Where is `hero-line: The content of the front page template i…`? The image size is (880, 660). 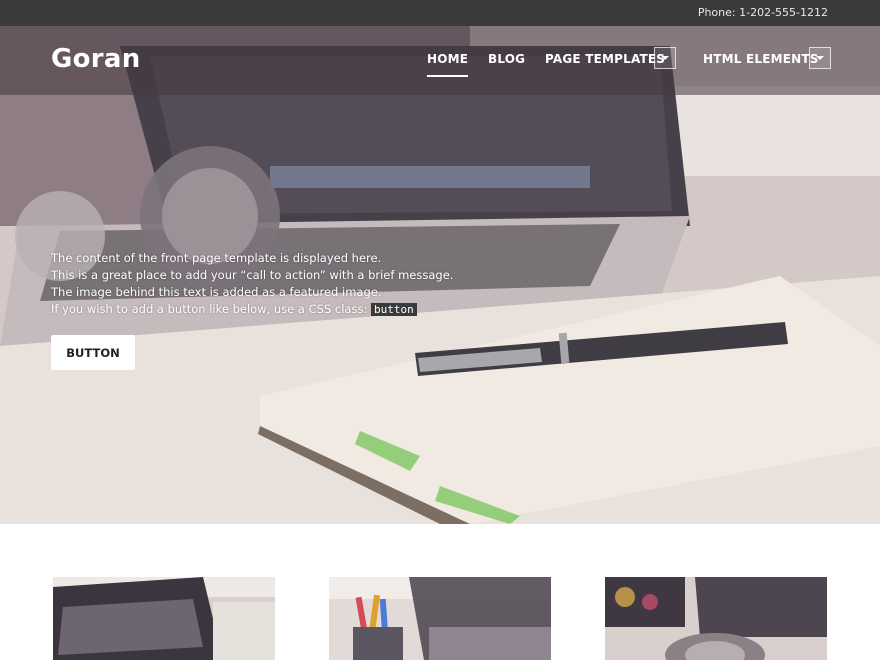
hero-line: The content of the front page template i… is located at coordinates (216, 258).